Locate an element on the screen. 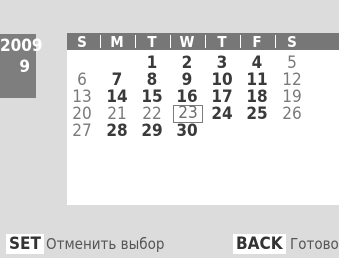 The width and height of the screenshot is (339, 258). weekday-sun: S is located at coordinates (82, 42).